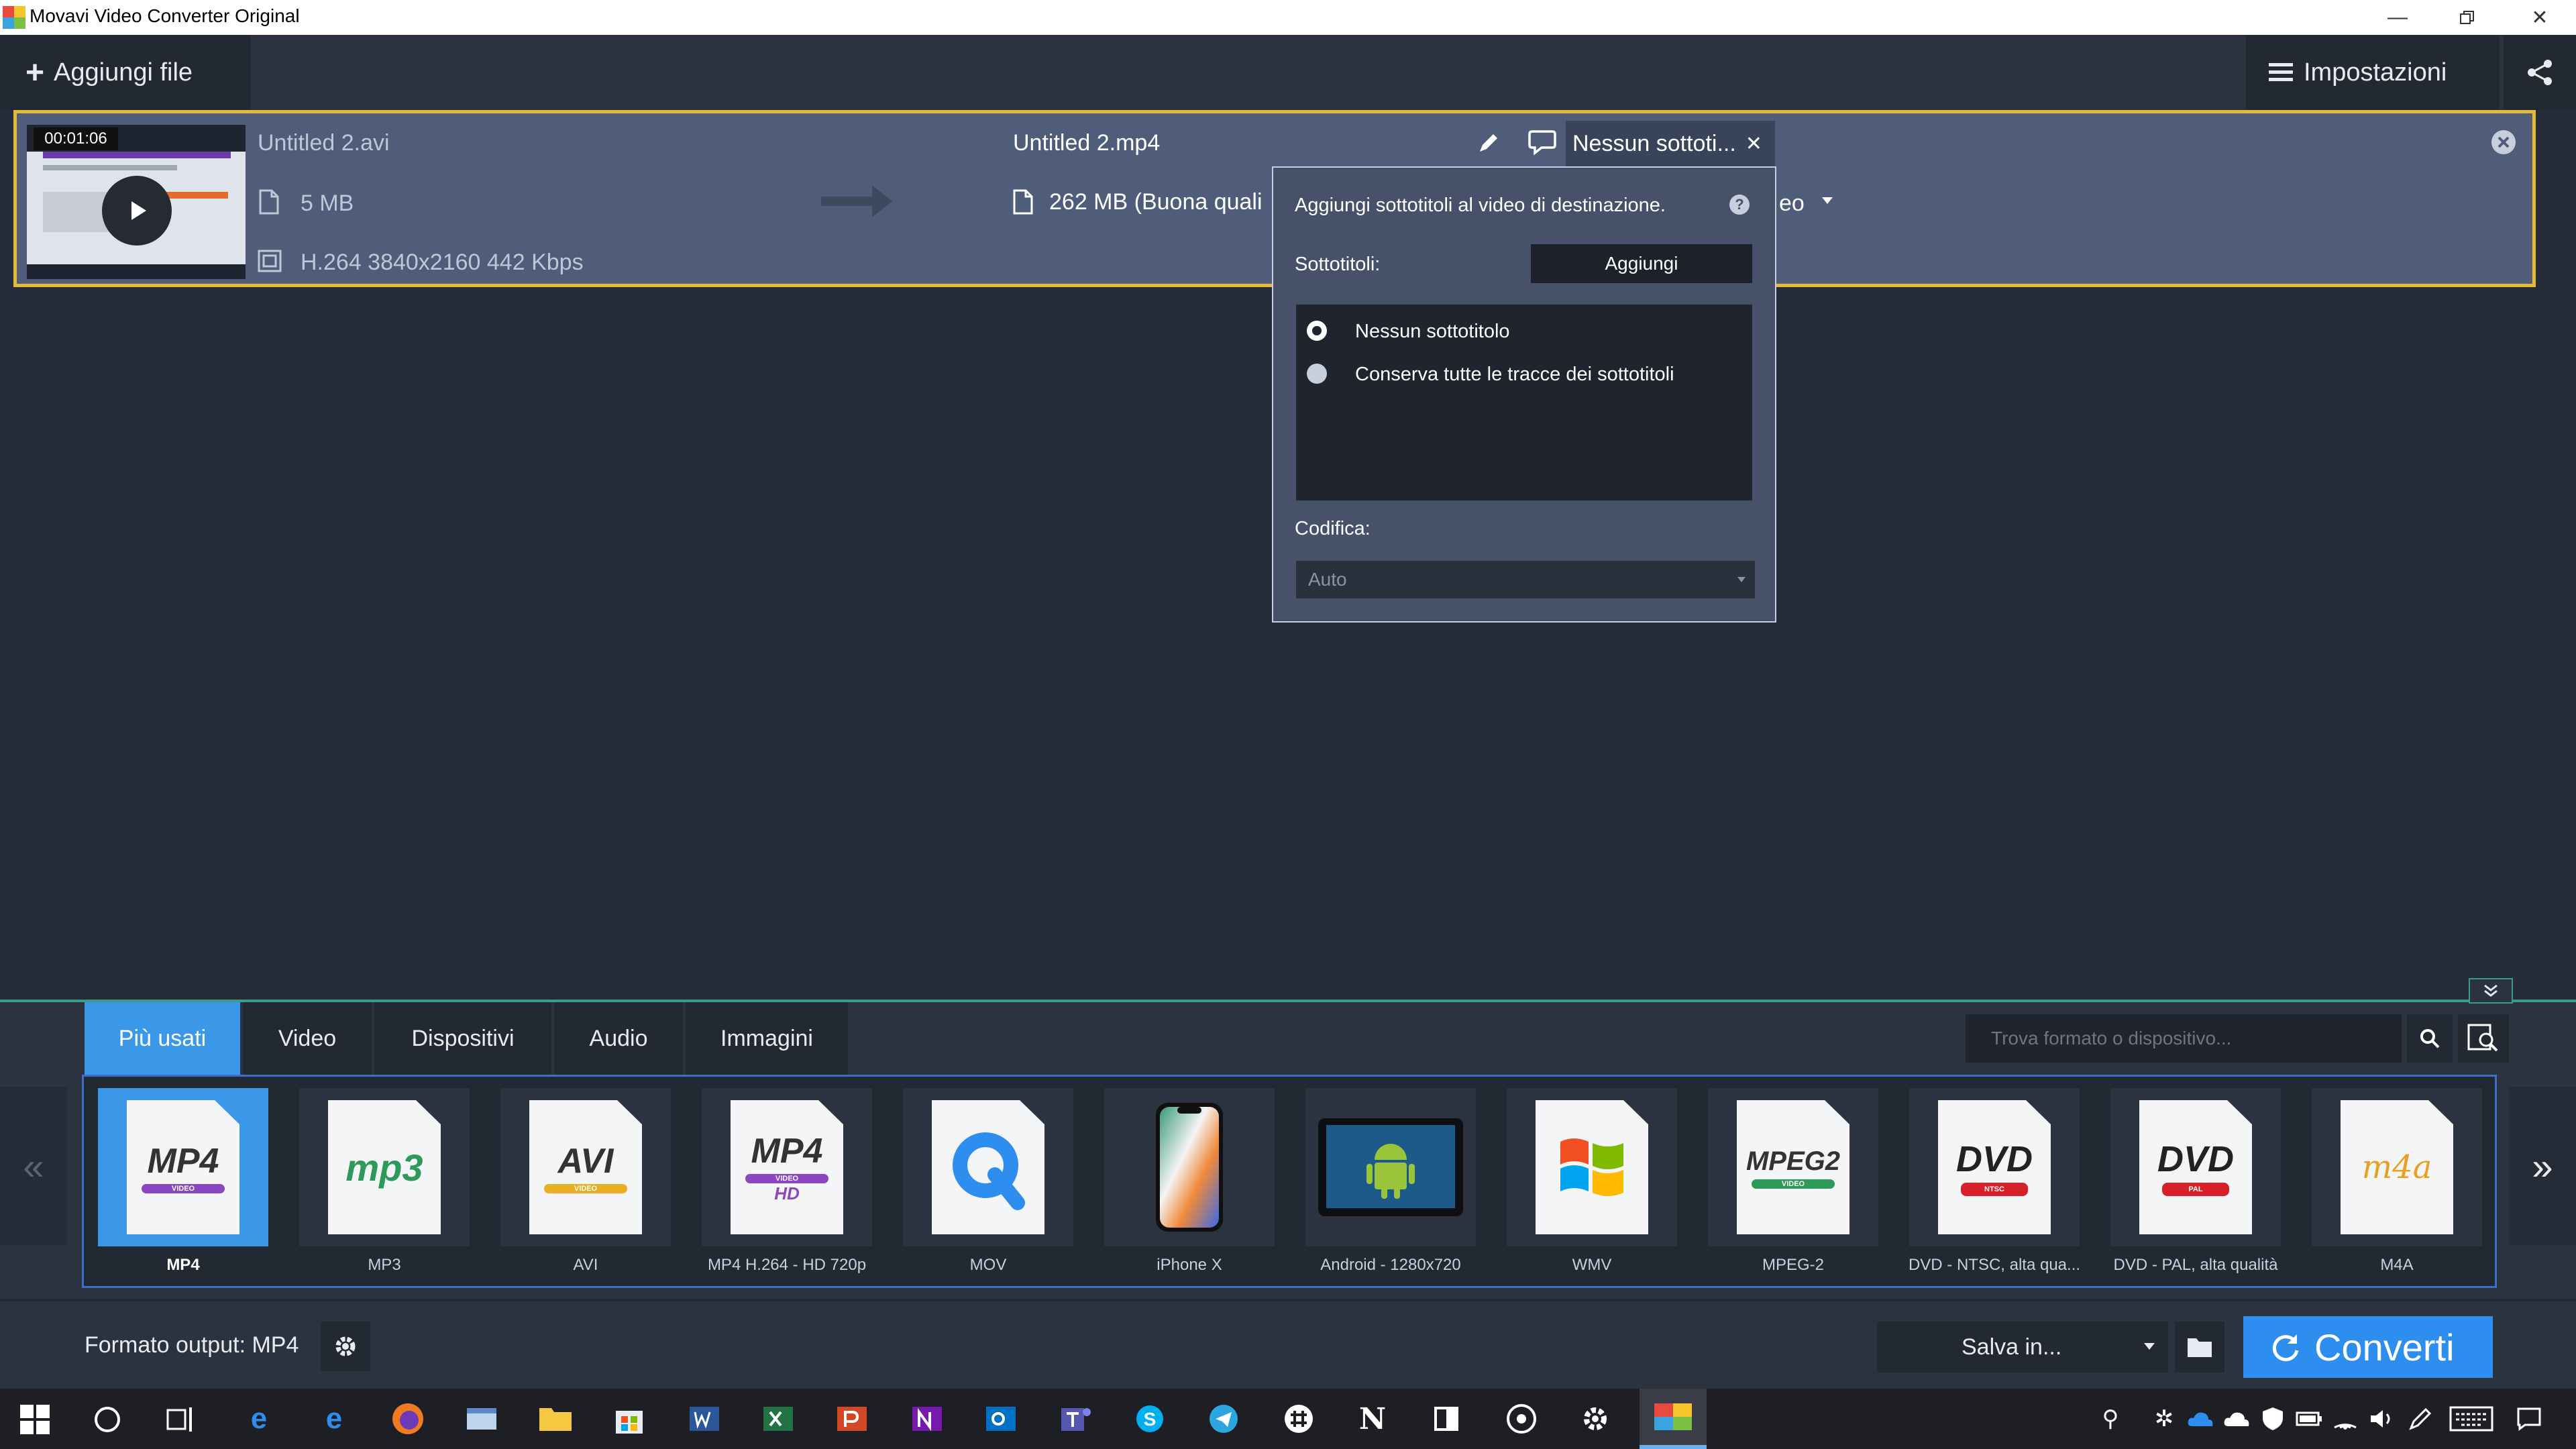 The height and width of the screenshot is (1449, 2576). What do you see at coordinates (1754, 144) in the screenshot?
I see `clear-subtitle-icon: ✕` at bounding box center [1754, 144].